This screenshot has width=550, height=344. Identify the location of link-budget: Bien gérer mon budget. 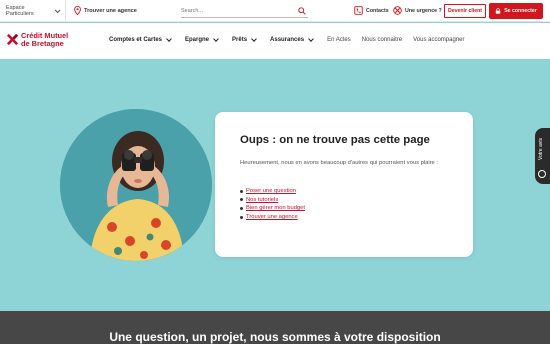
(275, 208).